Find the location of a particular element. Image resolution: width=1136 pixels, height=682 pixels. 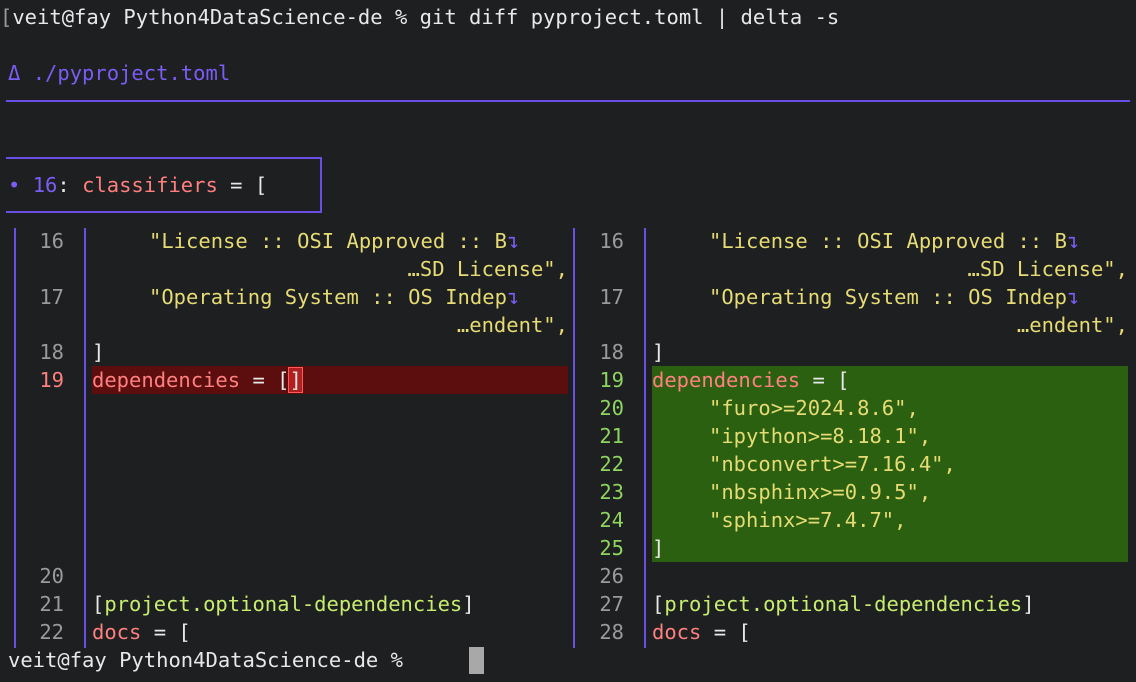

added-code-line: "sphinx>=7.4.7", is located at coordinates (808, 520).